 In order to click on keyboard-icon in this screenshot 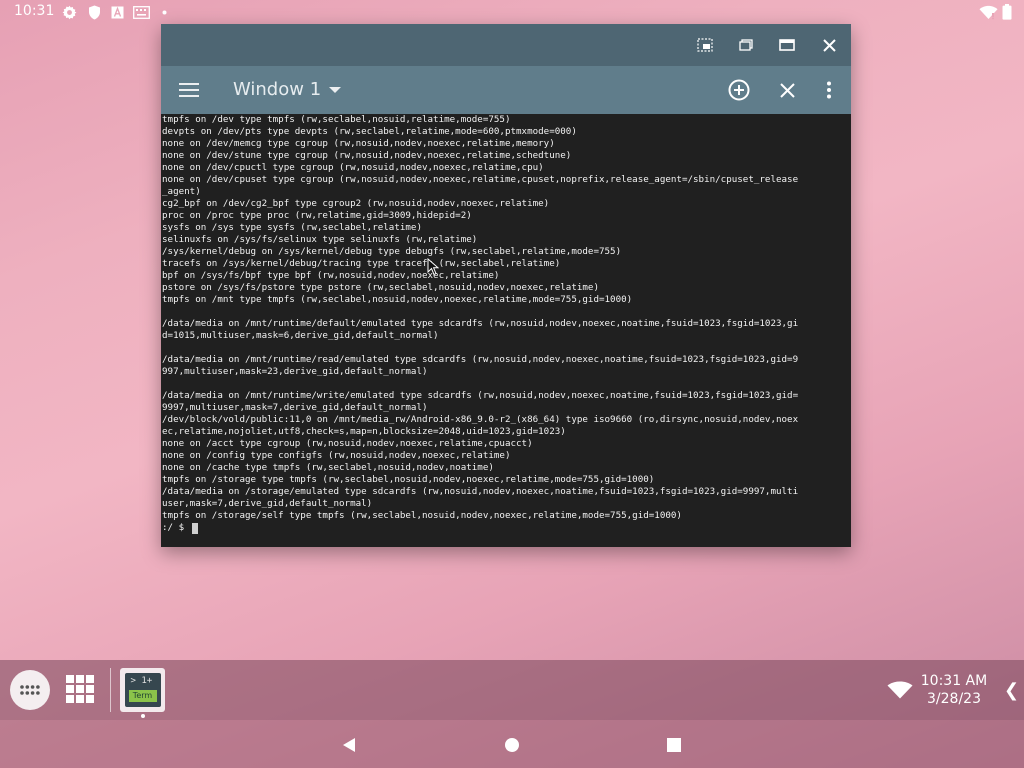, I will do `click(141, 12)`.